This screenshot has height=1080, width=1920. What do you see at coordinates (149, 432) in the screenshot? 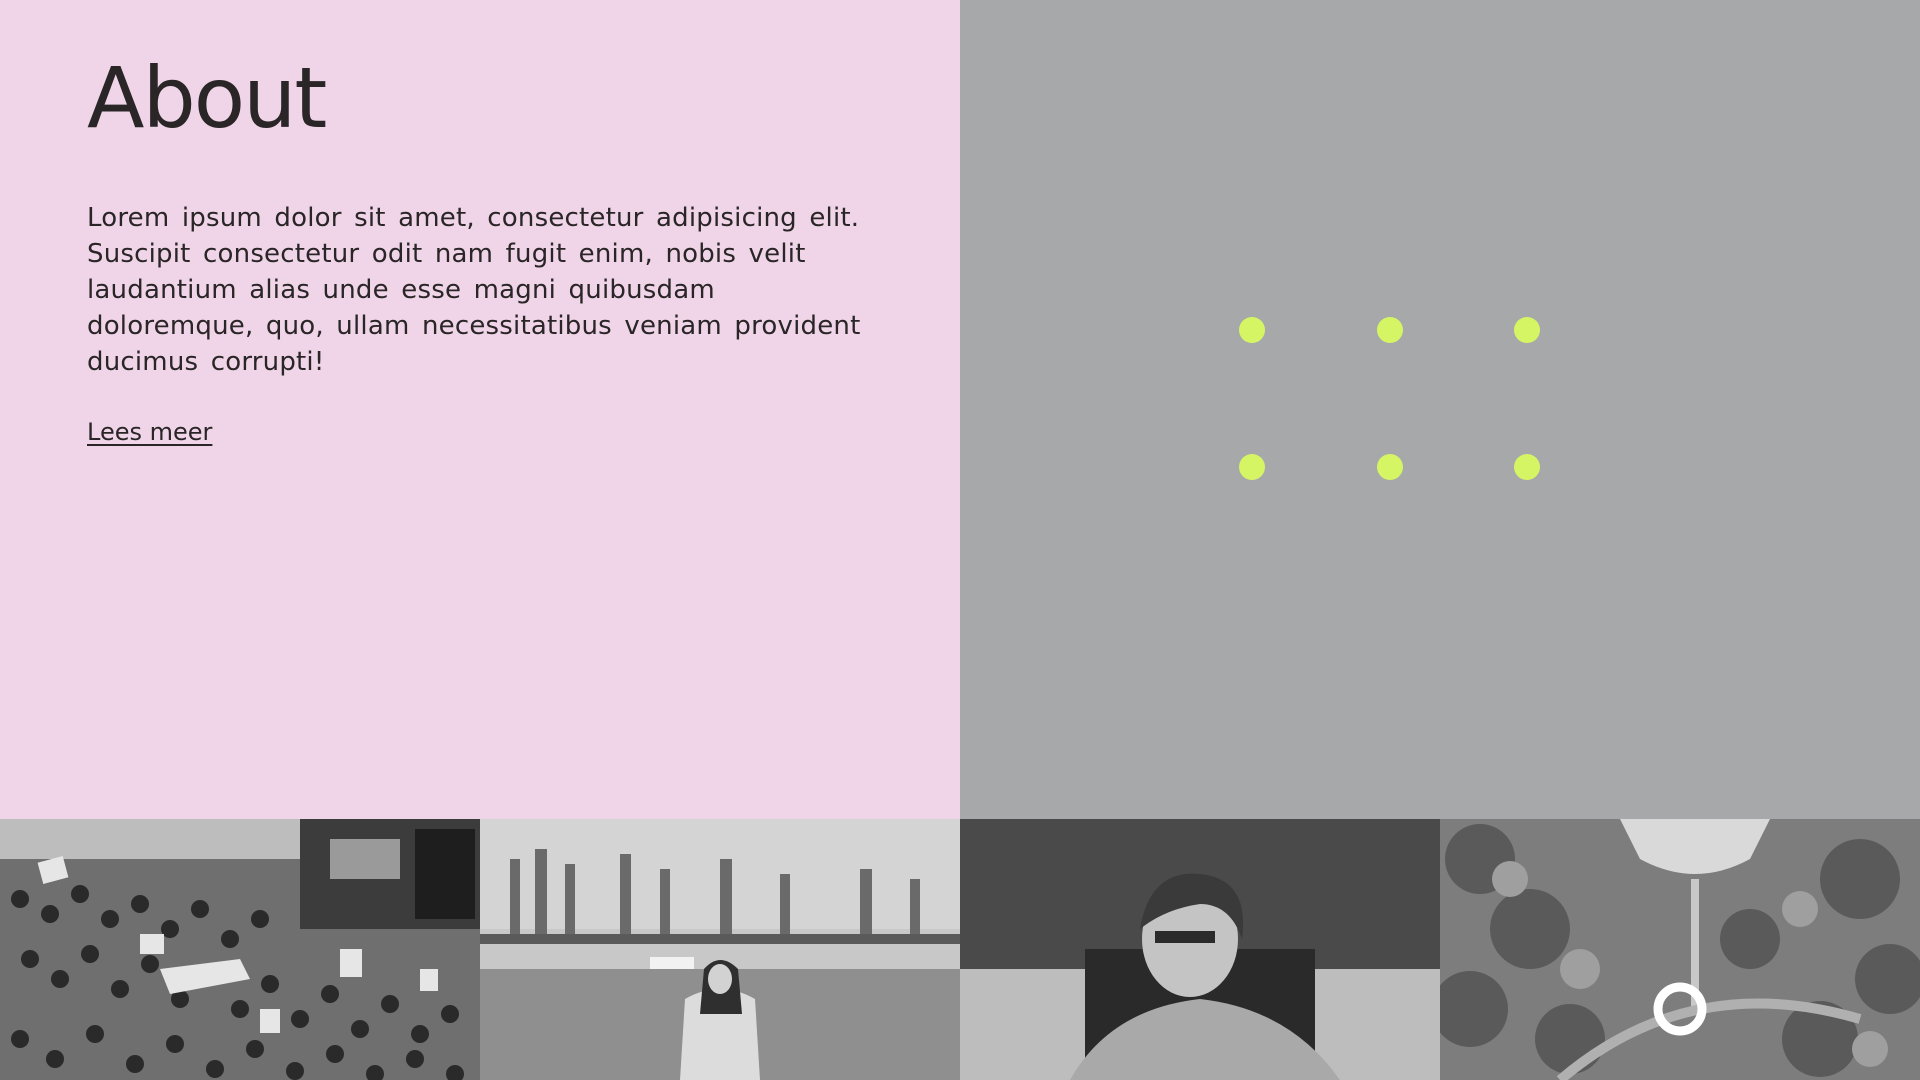
I see `read-more-link: Lees meer` at bounding box center [149, 432].